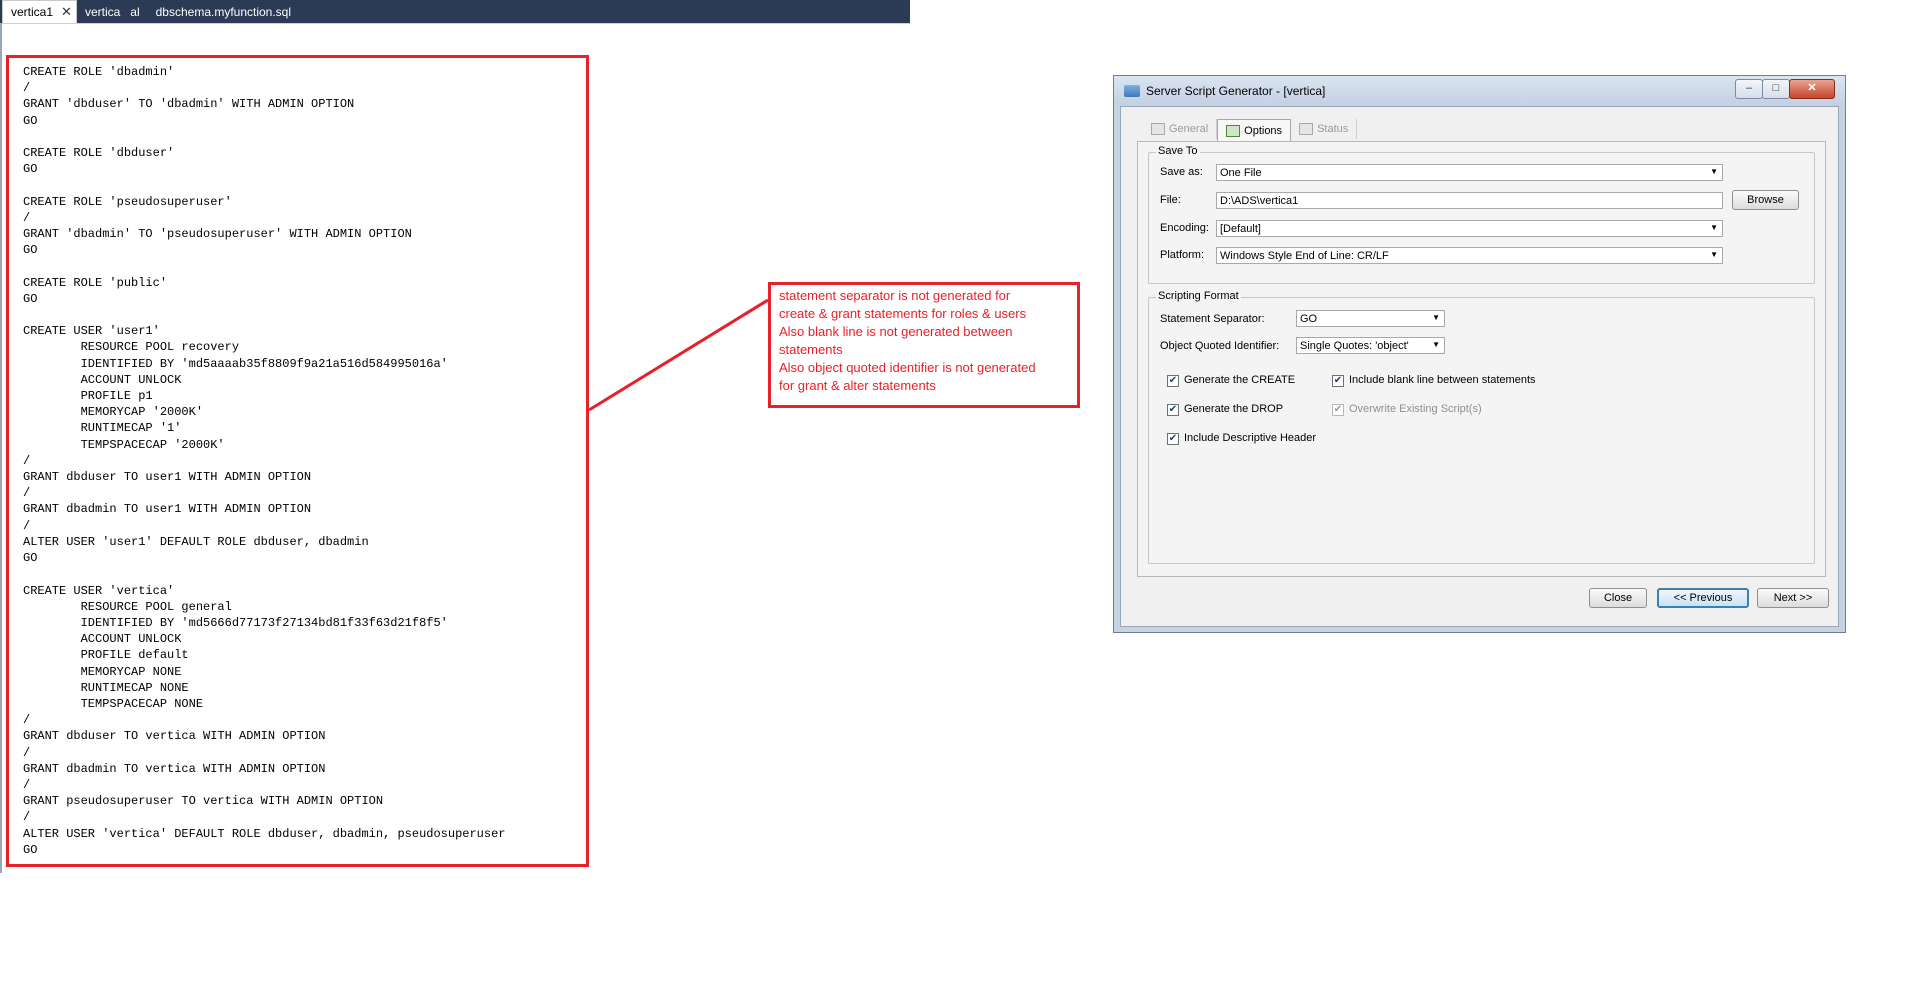 The image size is (1912, 992). What do you see at coordinates (1469, 228) in the screenshot?
I see `encoding-dropdown: [Default] ▼` at bounding box center [1469, 228].